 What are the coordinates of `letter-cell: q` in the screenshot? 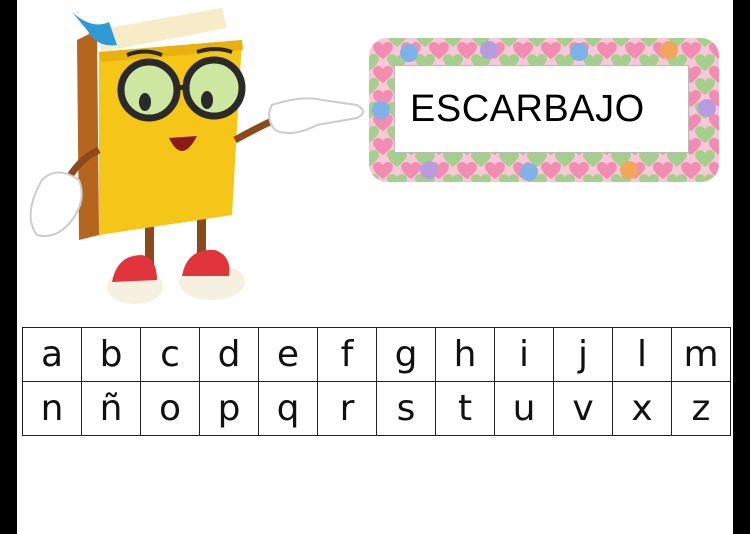 It's located at (288, 408).